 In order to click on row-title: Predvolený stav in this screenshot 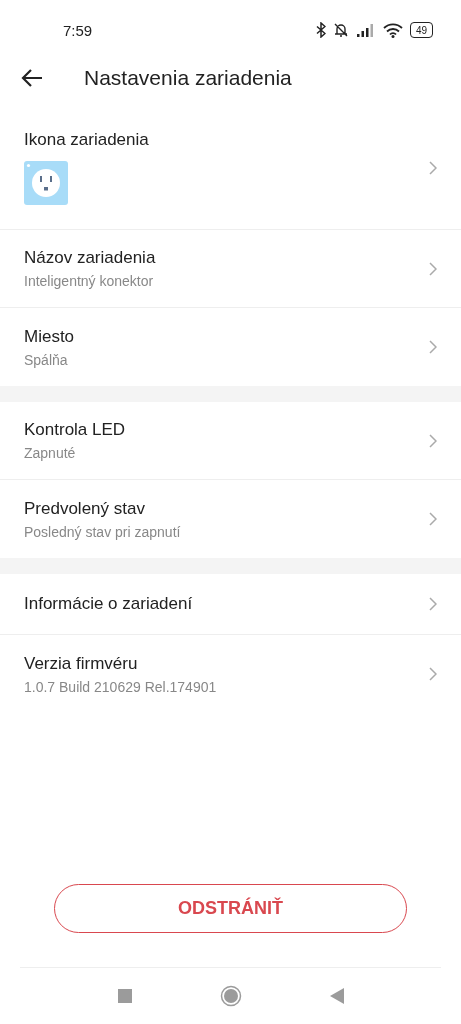, I will do `click(85, 508)`.